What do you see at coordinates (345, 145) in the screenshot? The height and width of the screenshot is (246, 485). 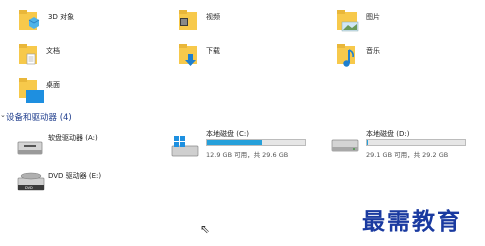 I see `hard-drive-icon` at bounding box center [345, 145].